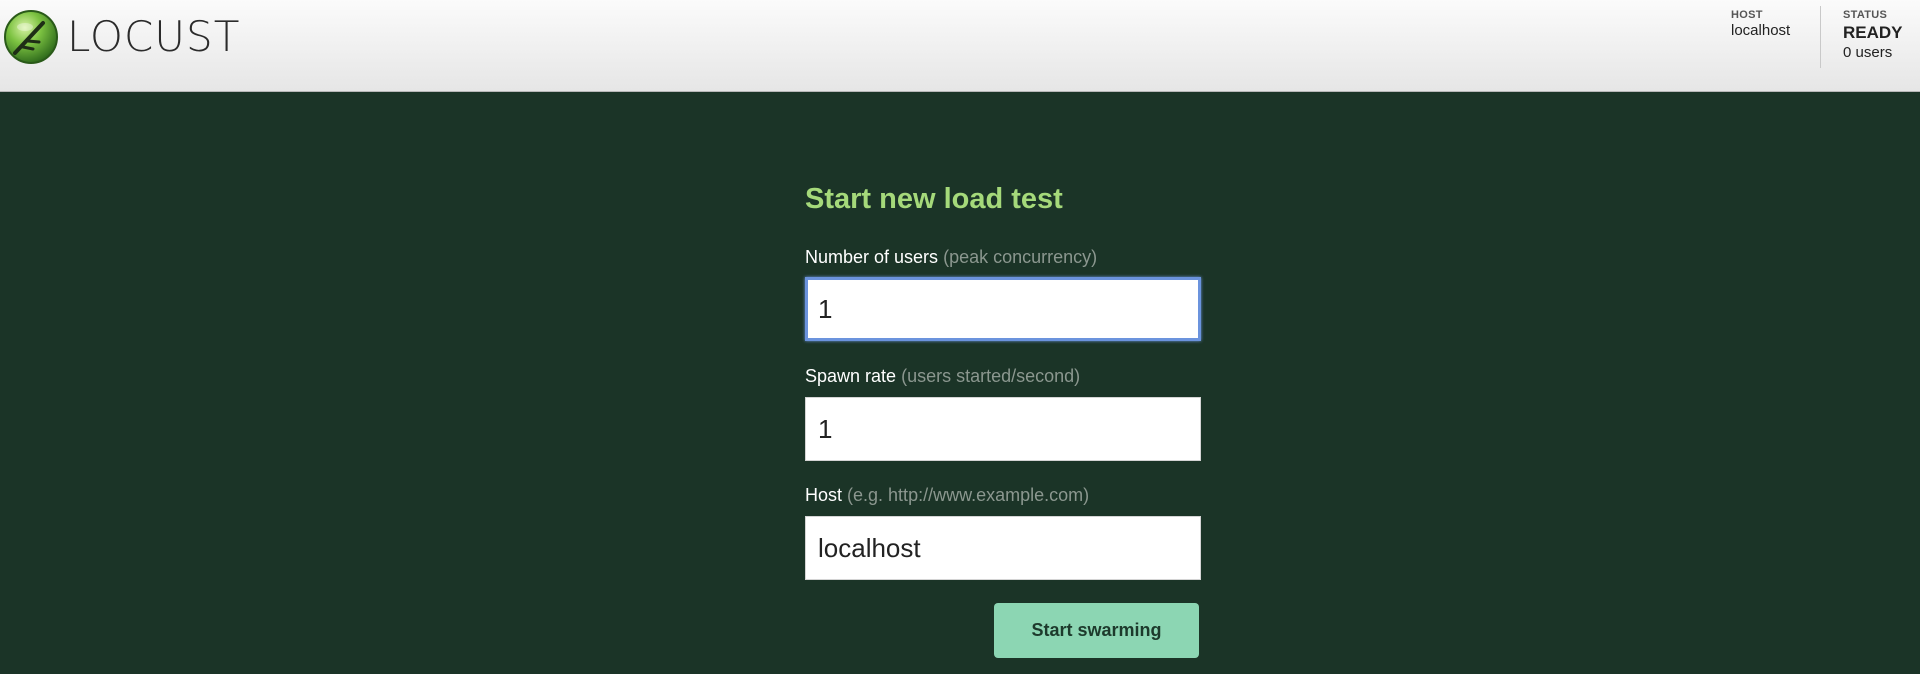  What do you see at coordinates (1003, 309) in the screenshot?
I see `users-input` at bounding box center [1003, 309].